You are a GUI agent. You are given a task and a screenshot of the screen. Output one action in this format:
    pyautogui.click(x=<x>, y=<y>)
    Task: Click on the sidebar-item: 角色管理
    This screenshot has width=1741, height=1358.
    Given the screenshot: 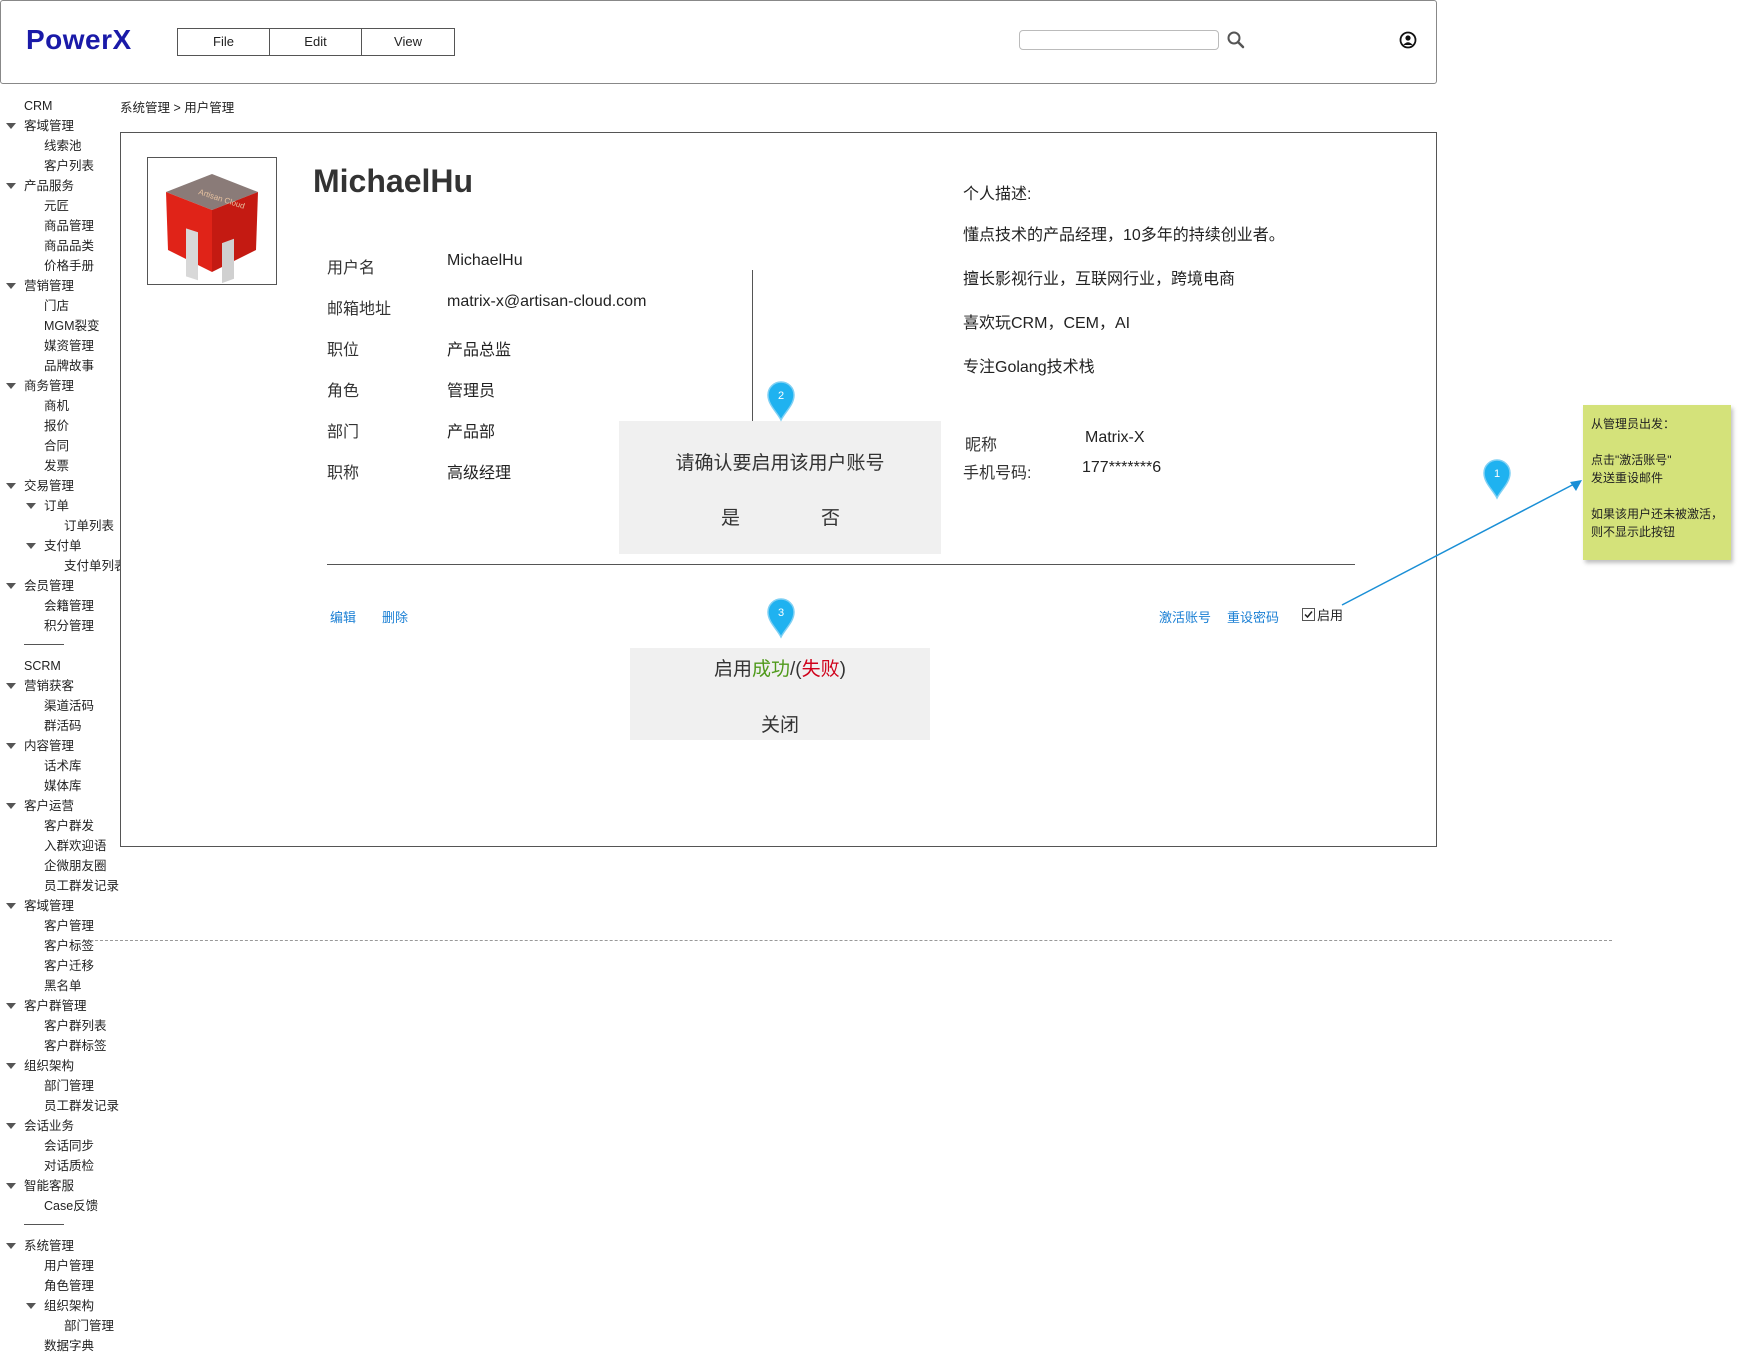 What is the action you would take?
    pyautogui.click(x=69, y=1286)
    